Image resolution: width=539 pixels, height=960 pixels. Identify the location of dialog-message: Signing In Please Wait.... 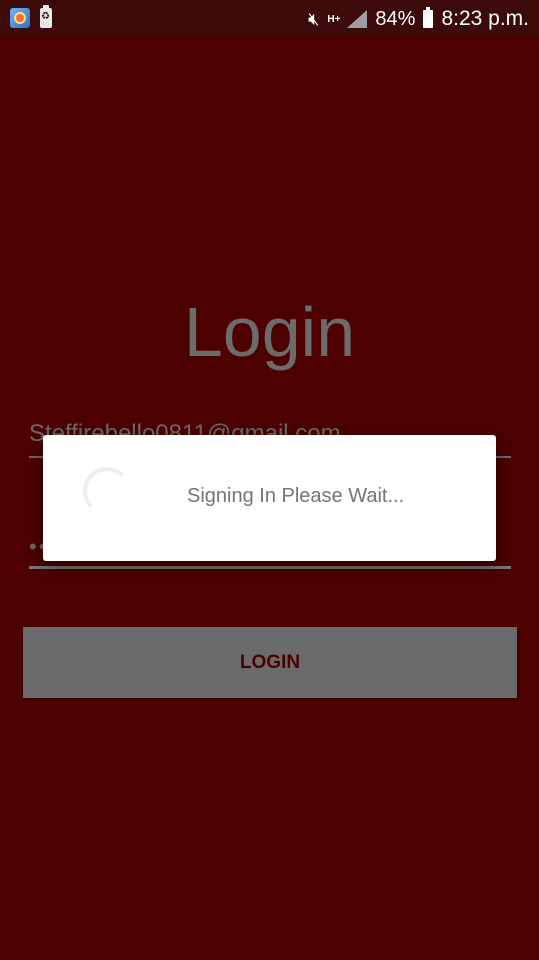
(296, 496).